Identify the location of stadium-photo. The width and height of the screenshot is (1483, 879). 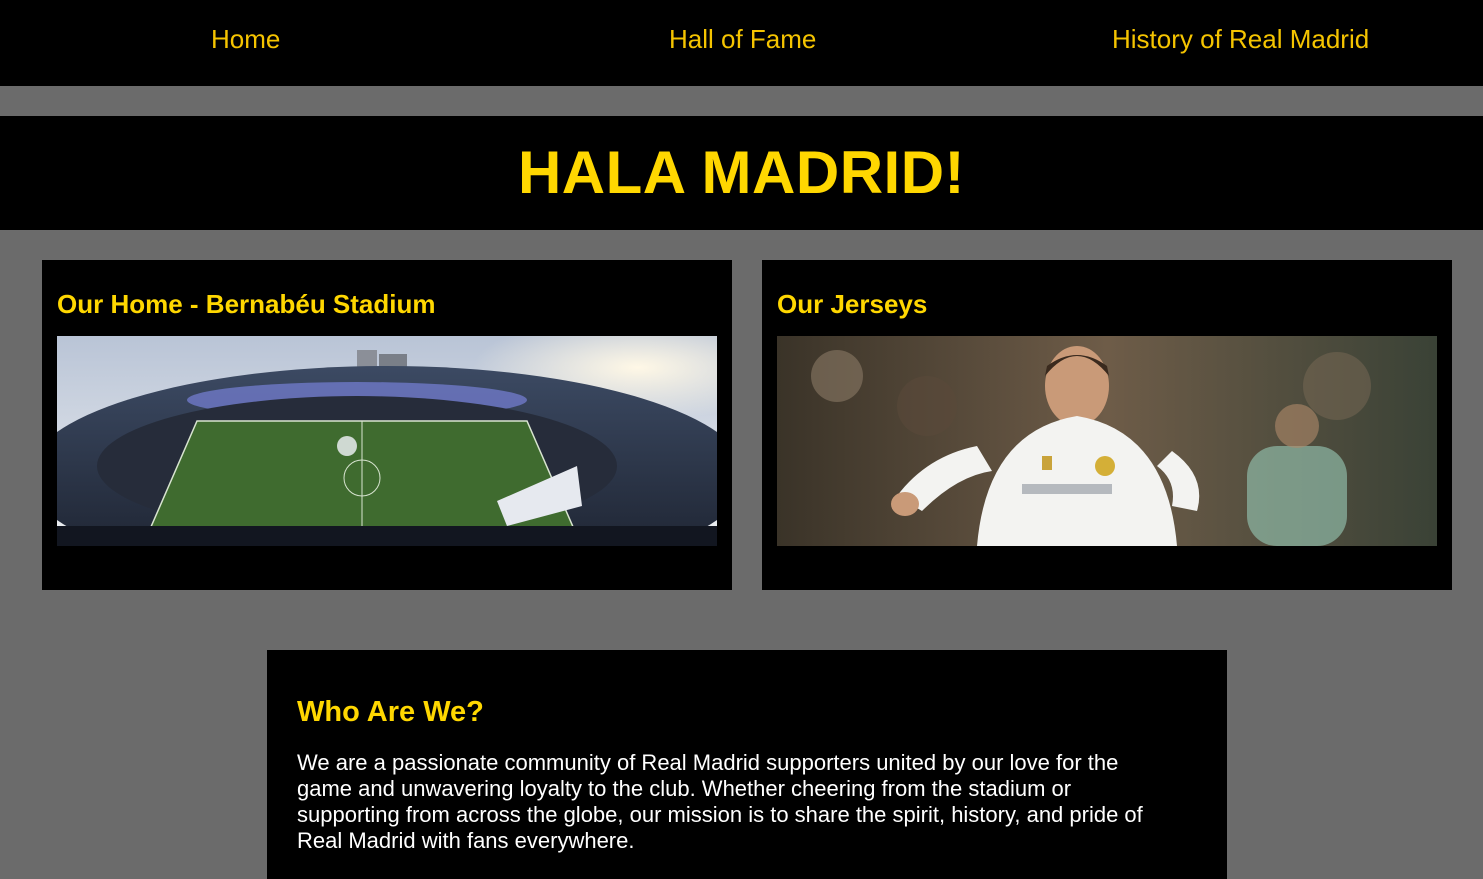
(387, 441).